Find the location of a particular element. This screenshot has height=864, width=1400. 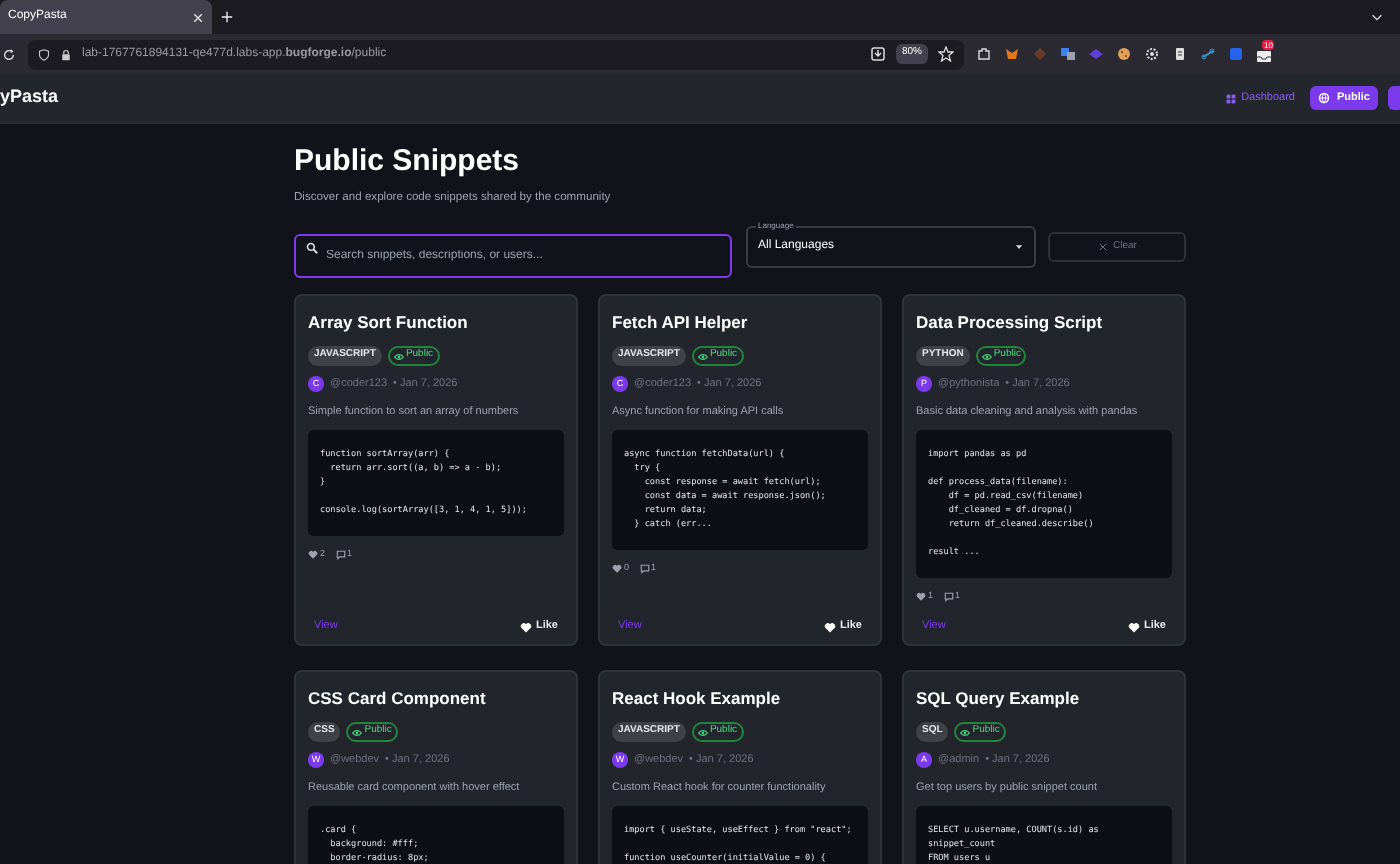

snippet-title: CSS Card Component is located at coordinates (398, 698).